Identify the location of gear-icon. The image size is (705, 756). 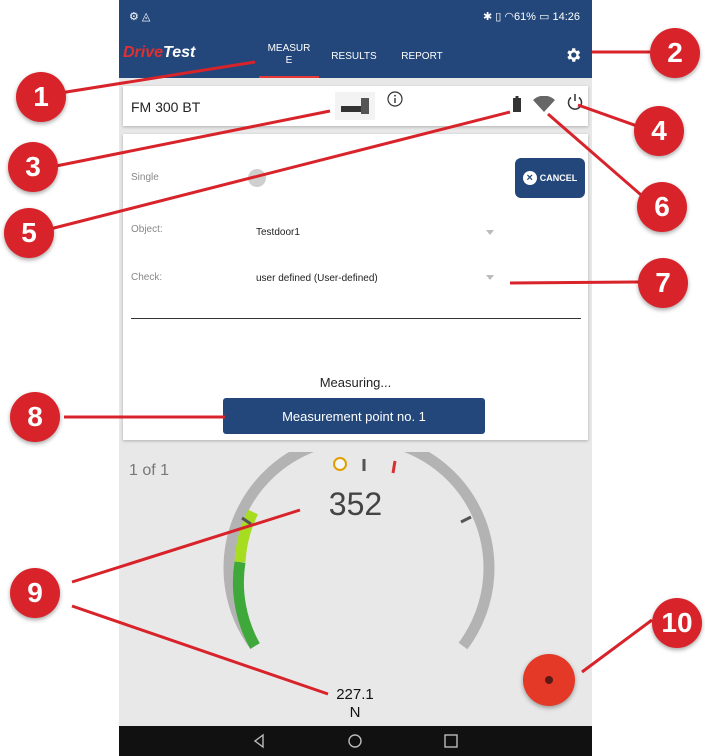
(573, 55).